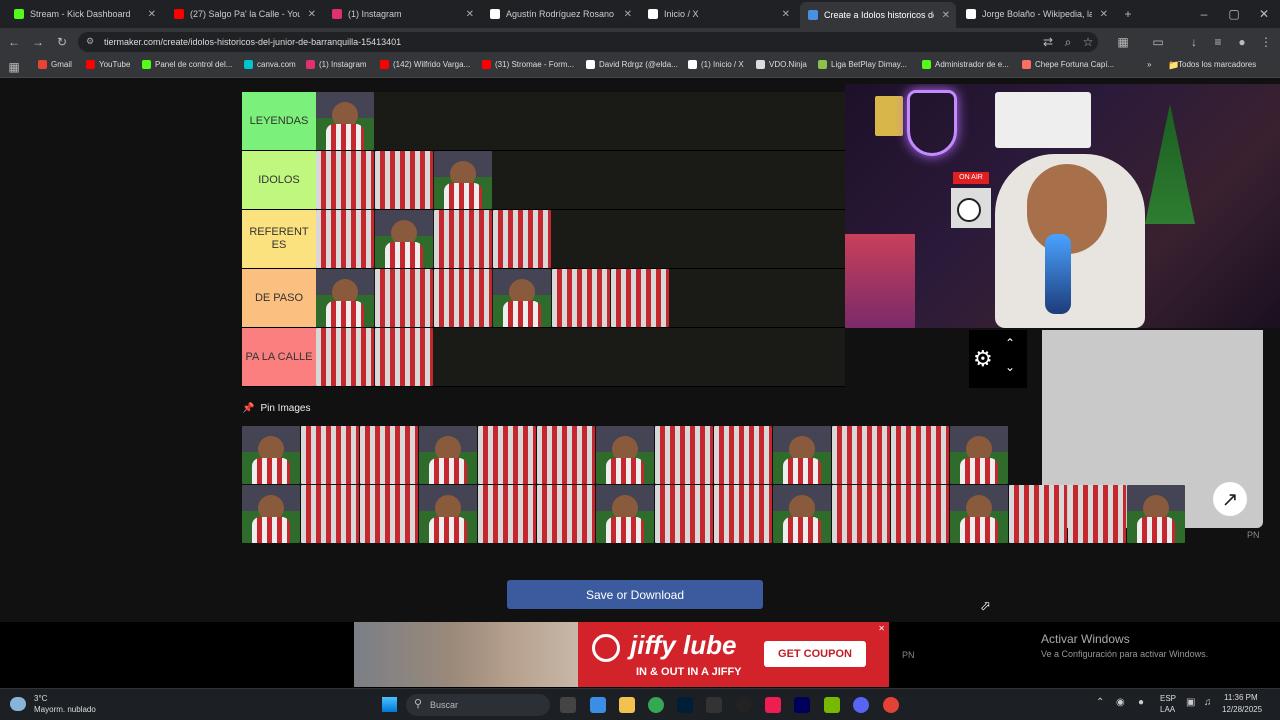 The width and height of the screenshot is (1280, 720). I want to click on browser-tab: Jorge Bolaño - Wikipedia, la en ✕, so click(1036, 14).